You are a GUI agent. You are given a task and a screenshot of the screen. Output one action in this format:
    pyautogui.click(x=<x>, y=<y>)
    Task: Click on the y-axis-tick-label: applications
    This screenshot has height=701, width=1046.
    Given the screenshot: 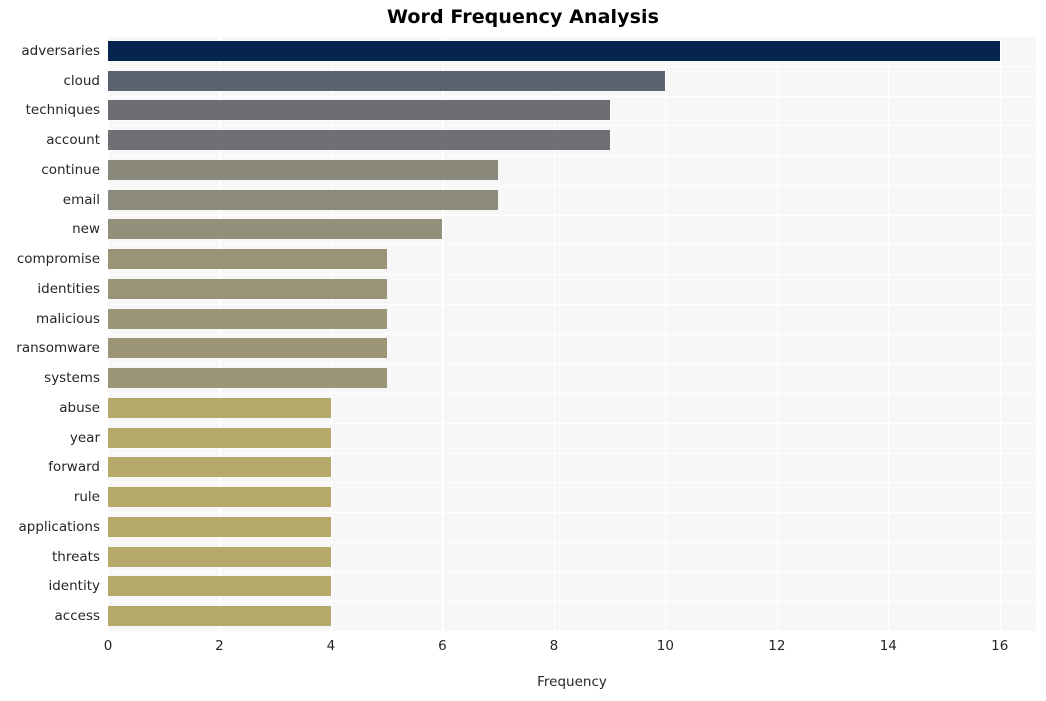 What is the action you would take?
    pyautogui.click(x=59, y=526)
    